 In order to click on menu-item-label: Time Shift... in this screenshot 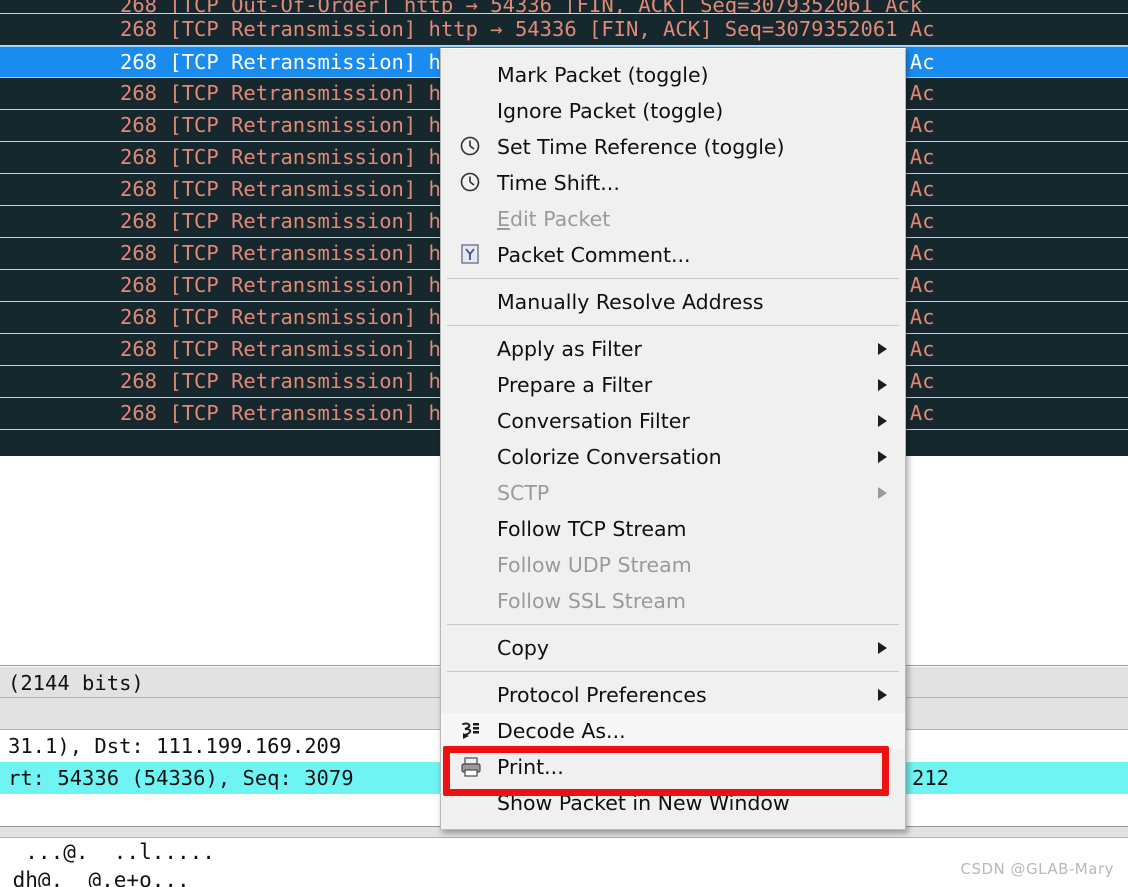, I will do `click(558, 183)`.